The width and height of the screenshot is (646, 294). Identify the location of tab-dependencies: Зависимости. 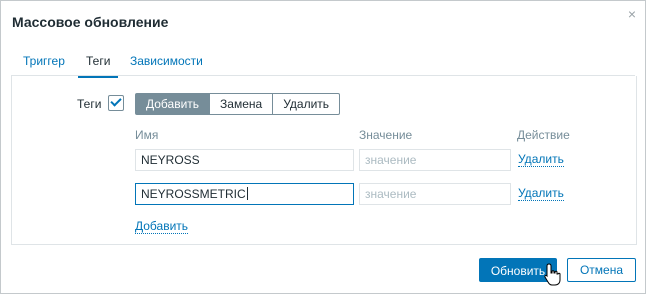
(166, 61).